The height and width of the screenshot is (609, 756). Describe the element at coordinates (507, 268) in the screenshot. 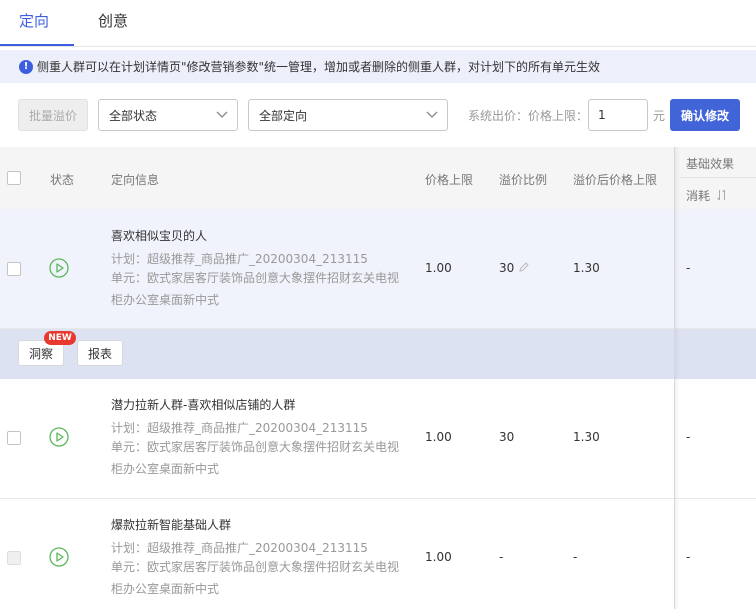

I see `premium-ratio-value: 30` at that location.